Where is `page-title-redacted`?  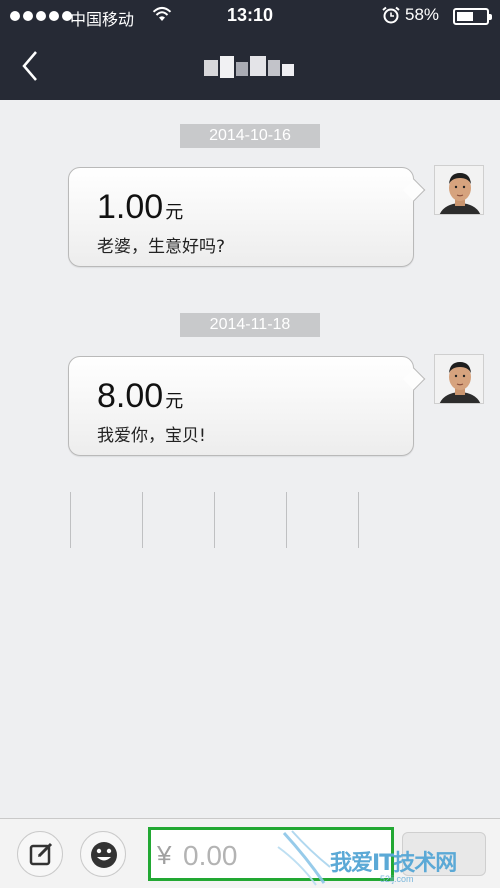
page-title-redacted is located at coordinates (250, 67).